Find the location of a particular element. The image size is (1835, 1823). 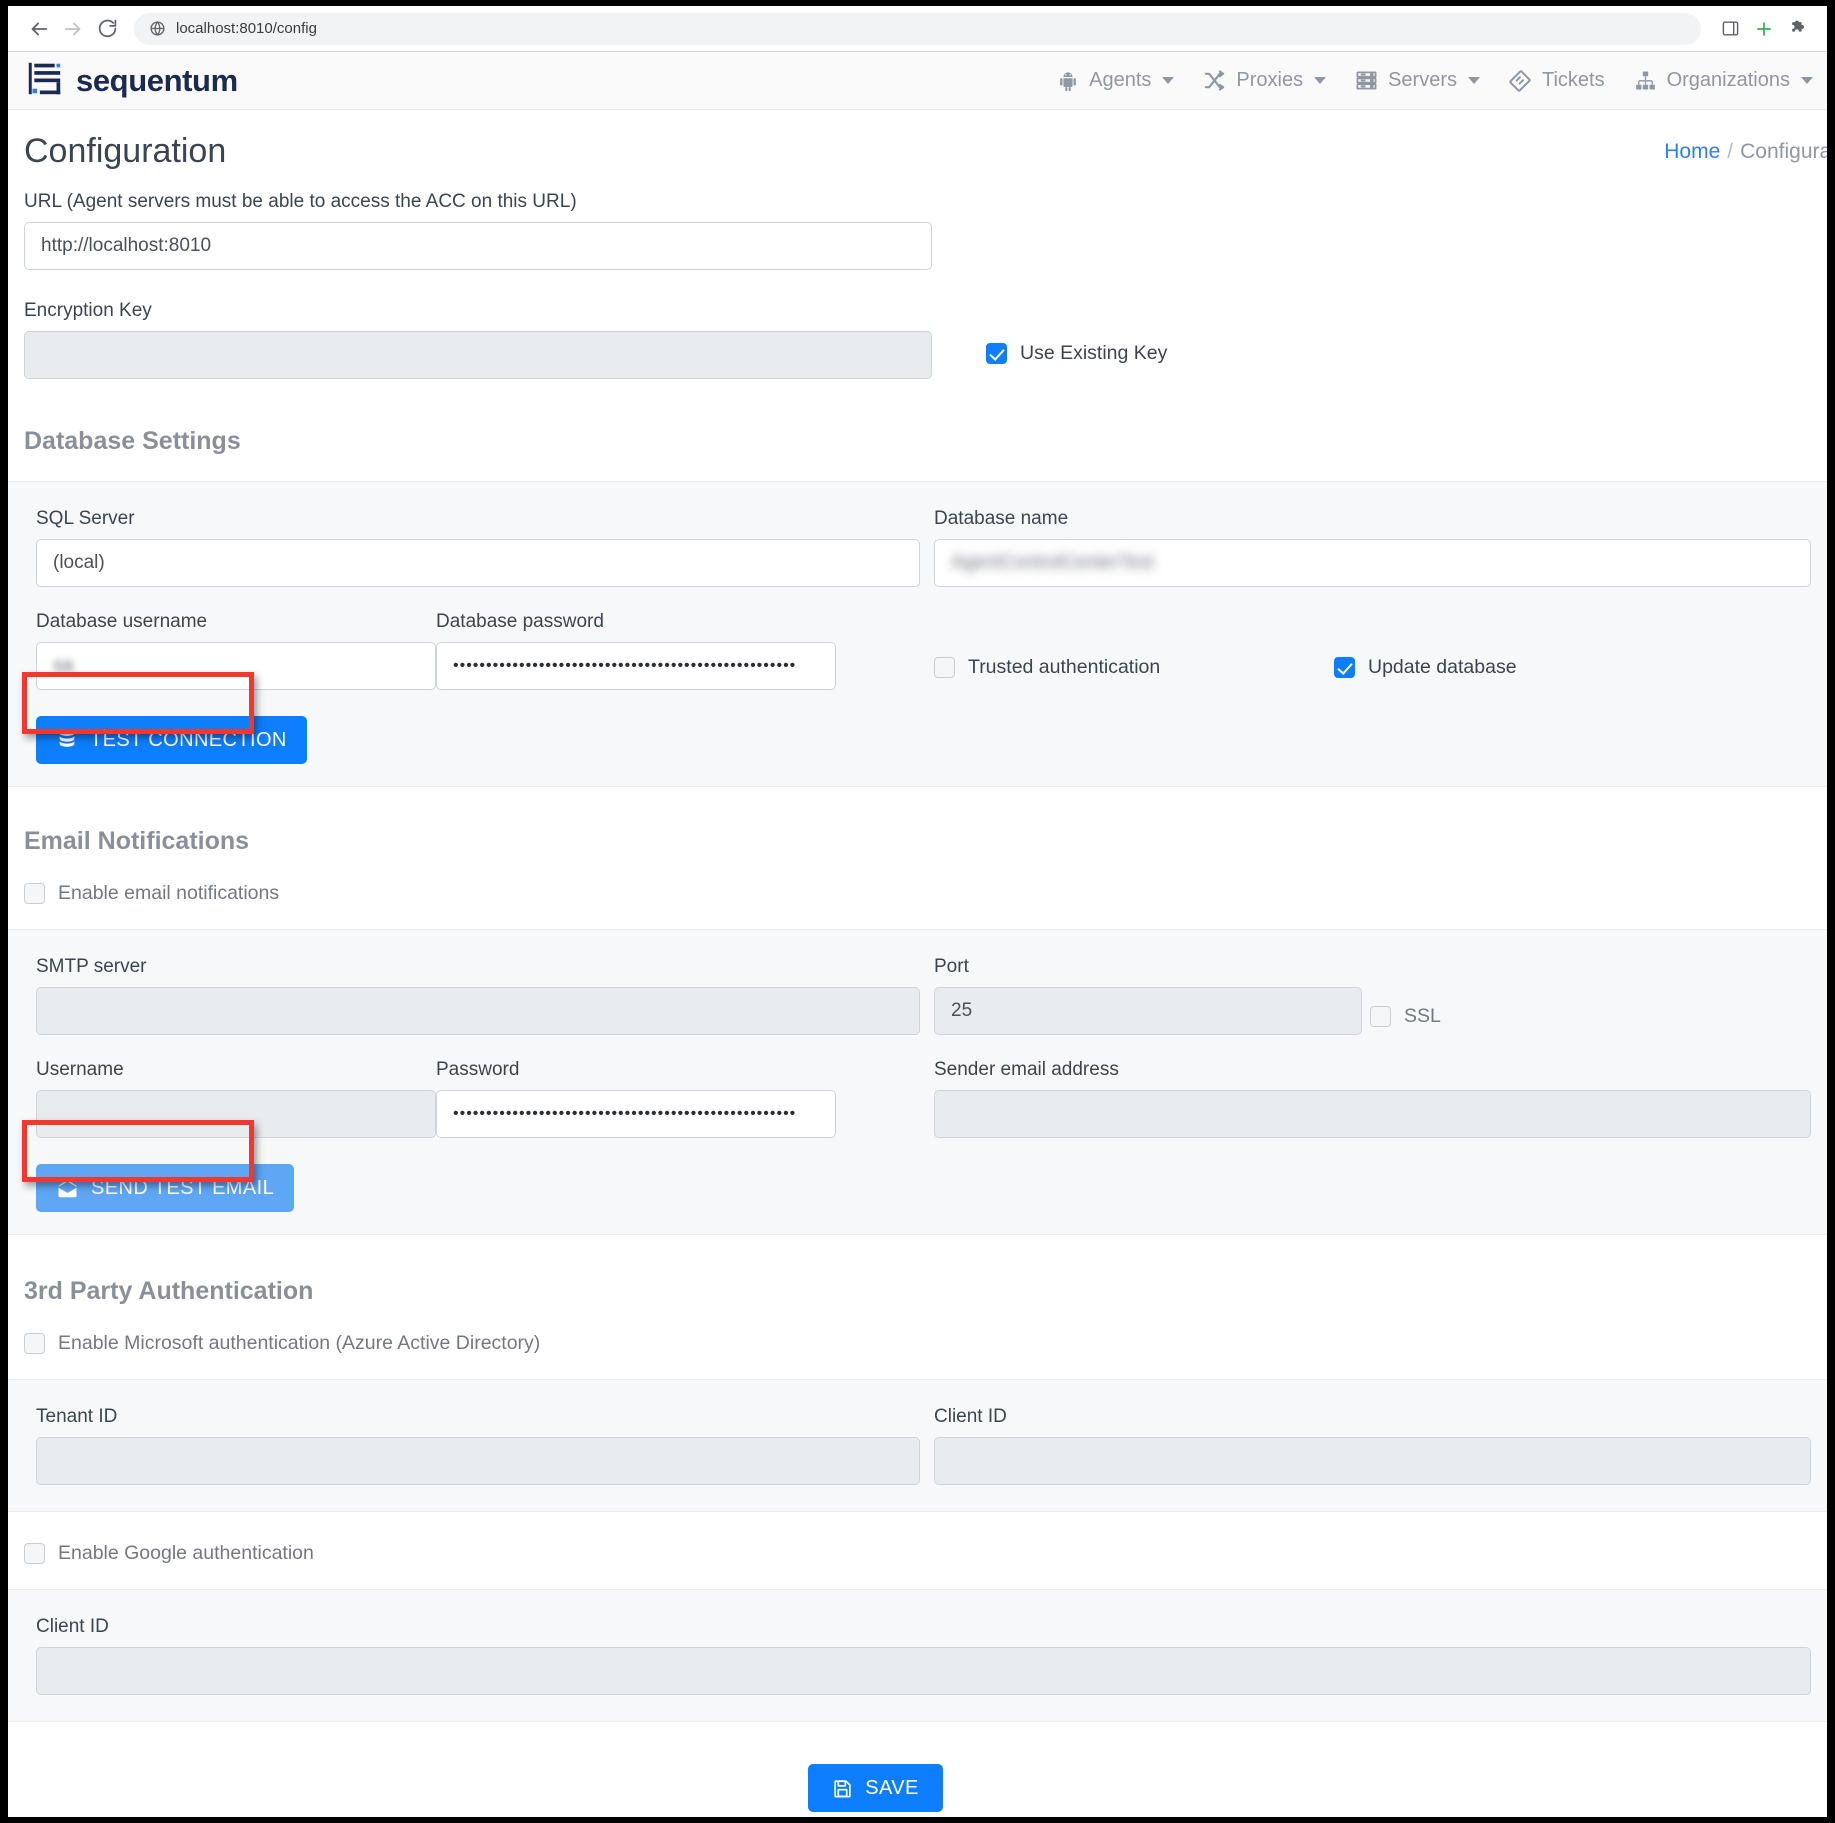

use-existing-key-label: Use Existing Key is located at coordinates (1094, 353).